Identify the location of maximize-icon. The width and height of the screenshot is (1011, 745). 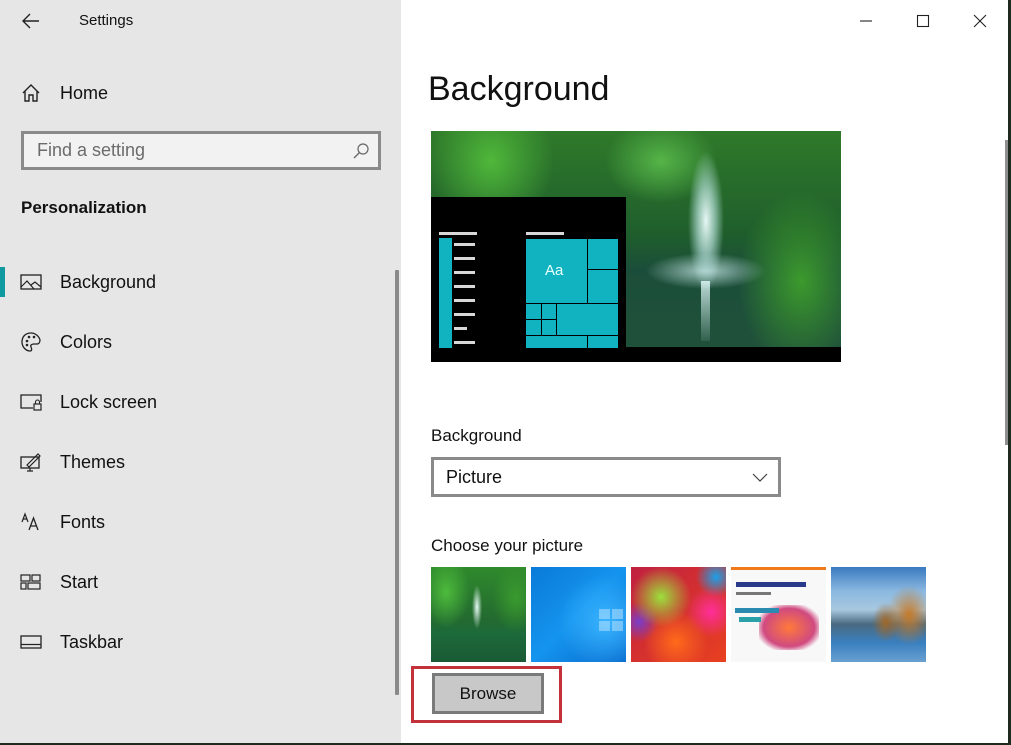
(922, 21).